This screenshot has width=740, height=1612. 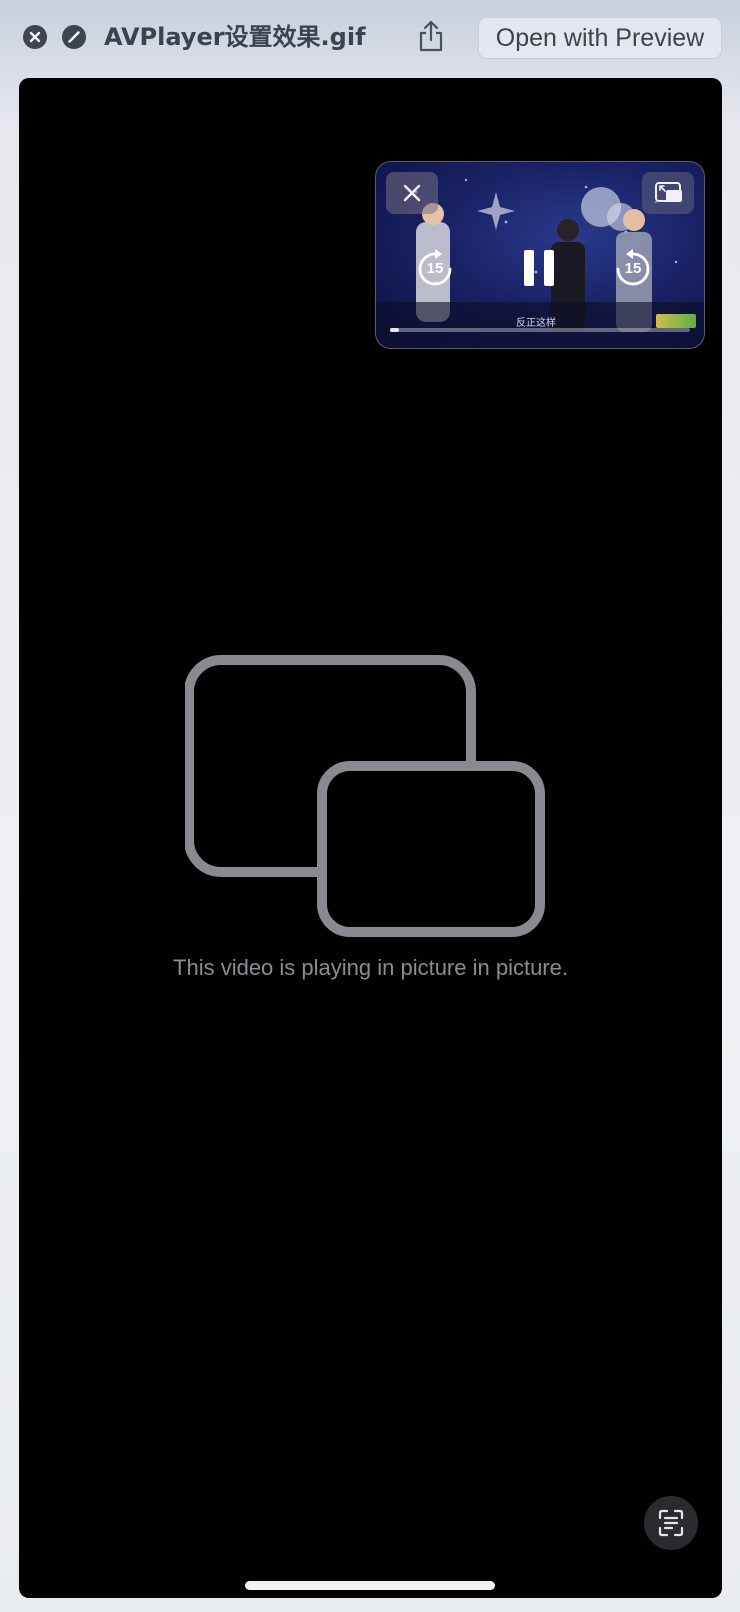 I want to click on skip-forward-seconds-label: 15, so click(x=633, y=268).